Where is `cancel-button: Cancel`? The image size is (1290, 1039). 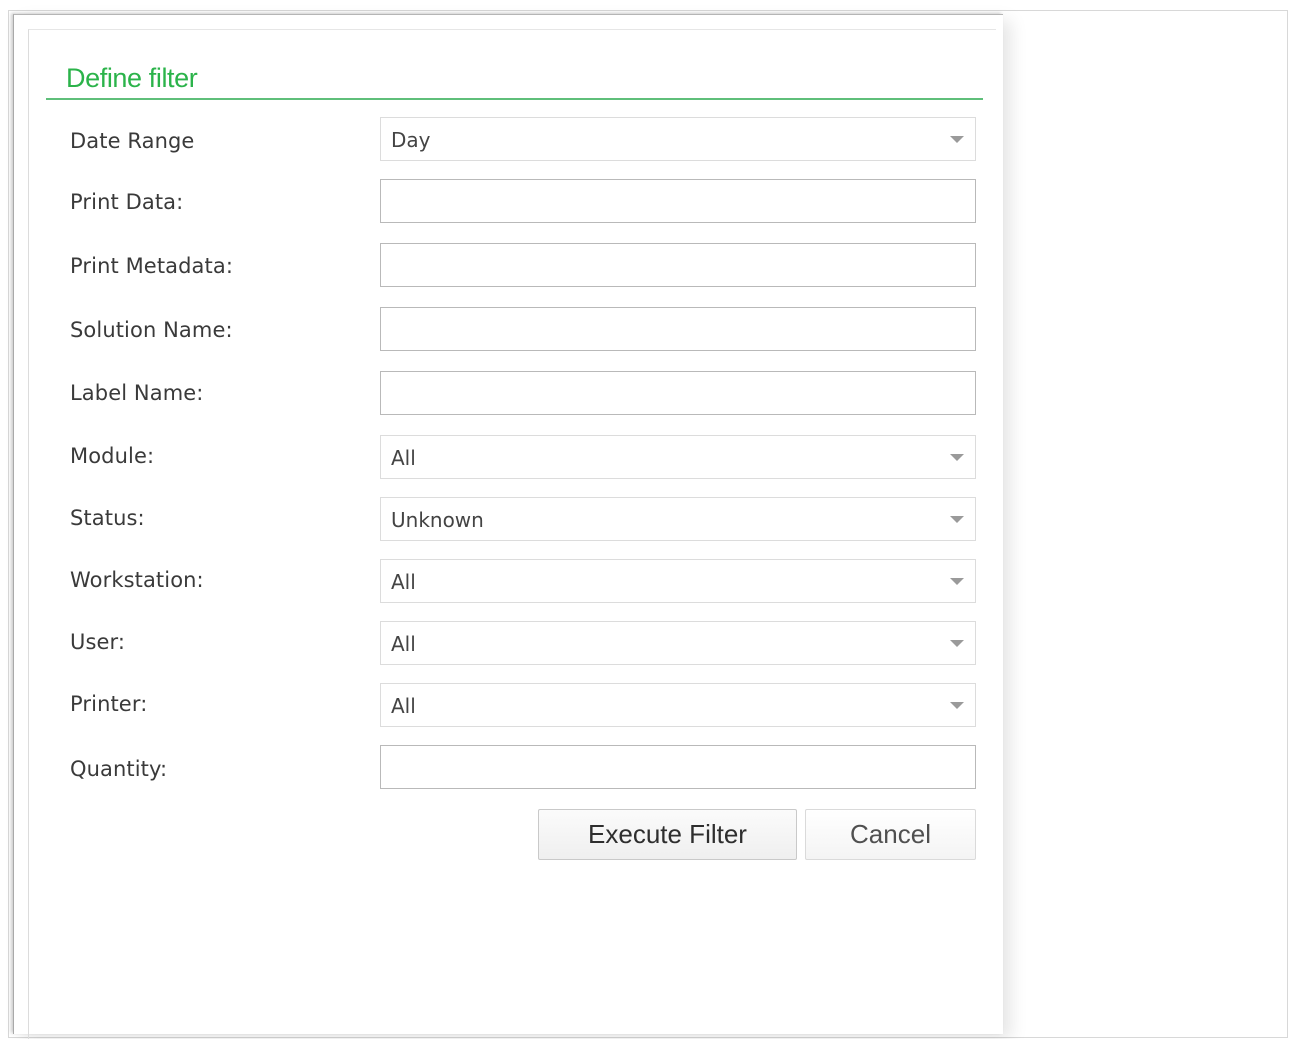 cancel-button: Cancel is located at coordinates (890, 834).